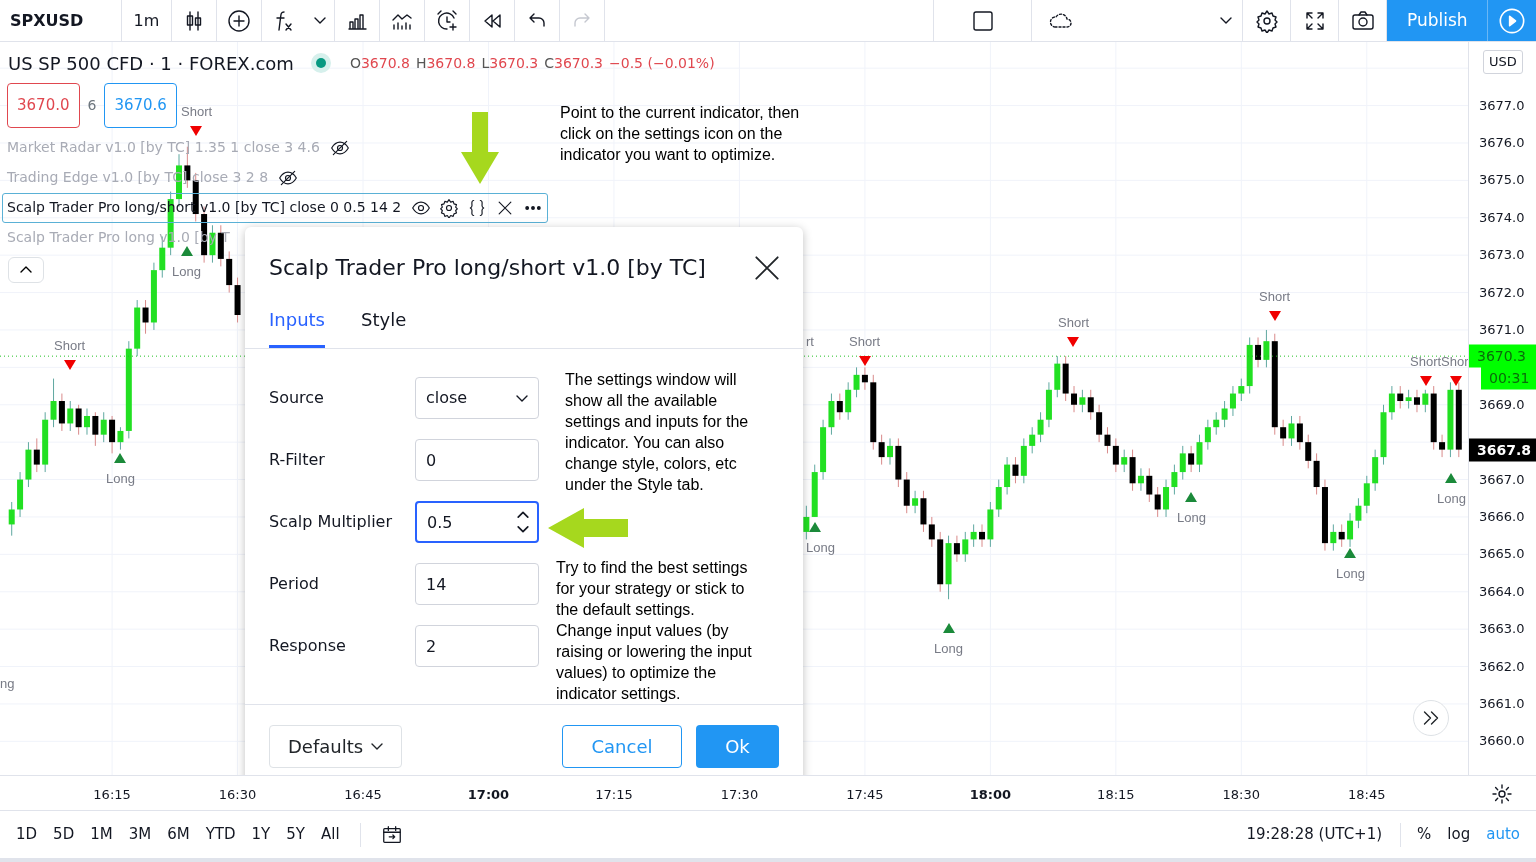 The width and height of the screenshot is (1536, 862). Describe the element at coordinates (1502, 292) in the screenshot. I see `price-label: 3672.0` at that location.